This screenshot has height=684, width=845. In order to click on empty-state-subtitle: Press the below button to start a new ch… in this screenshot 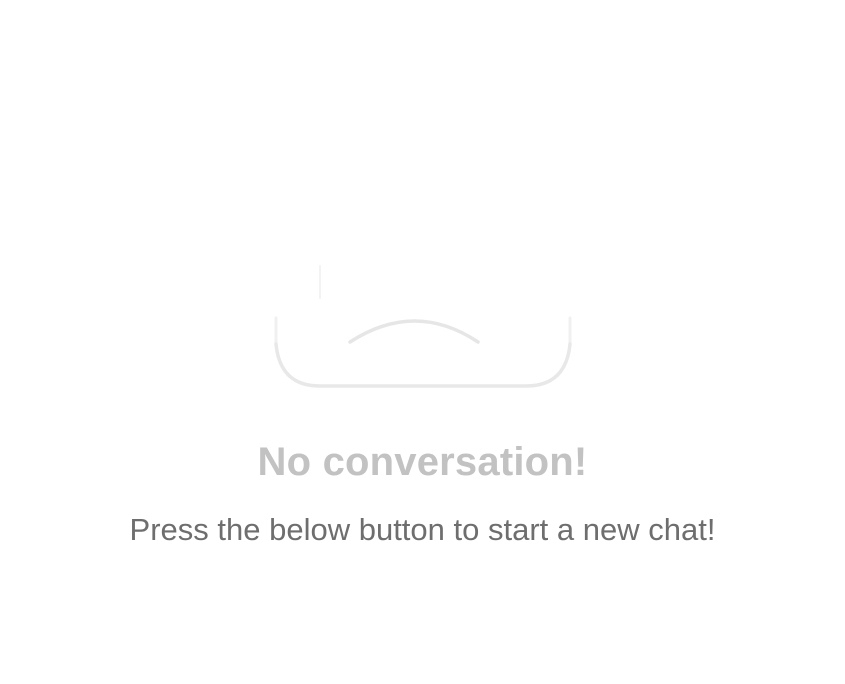, I will do `click(422, 529)`.